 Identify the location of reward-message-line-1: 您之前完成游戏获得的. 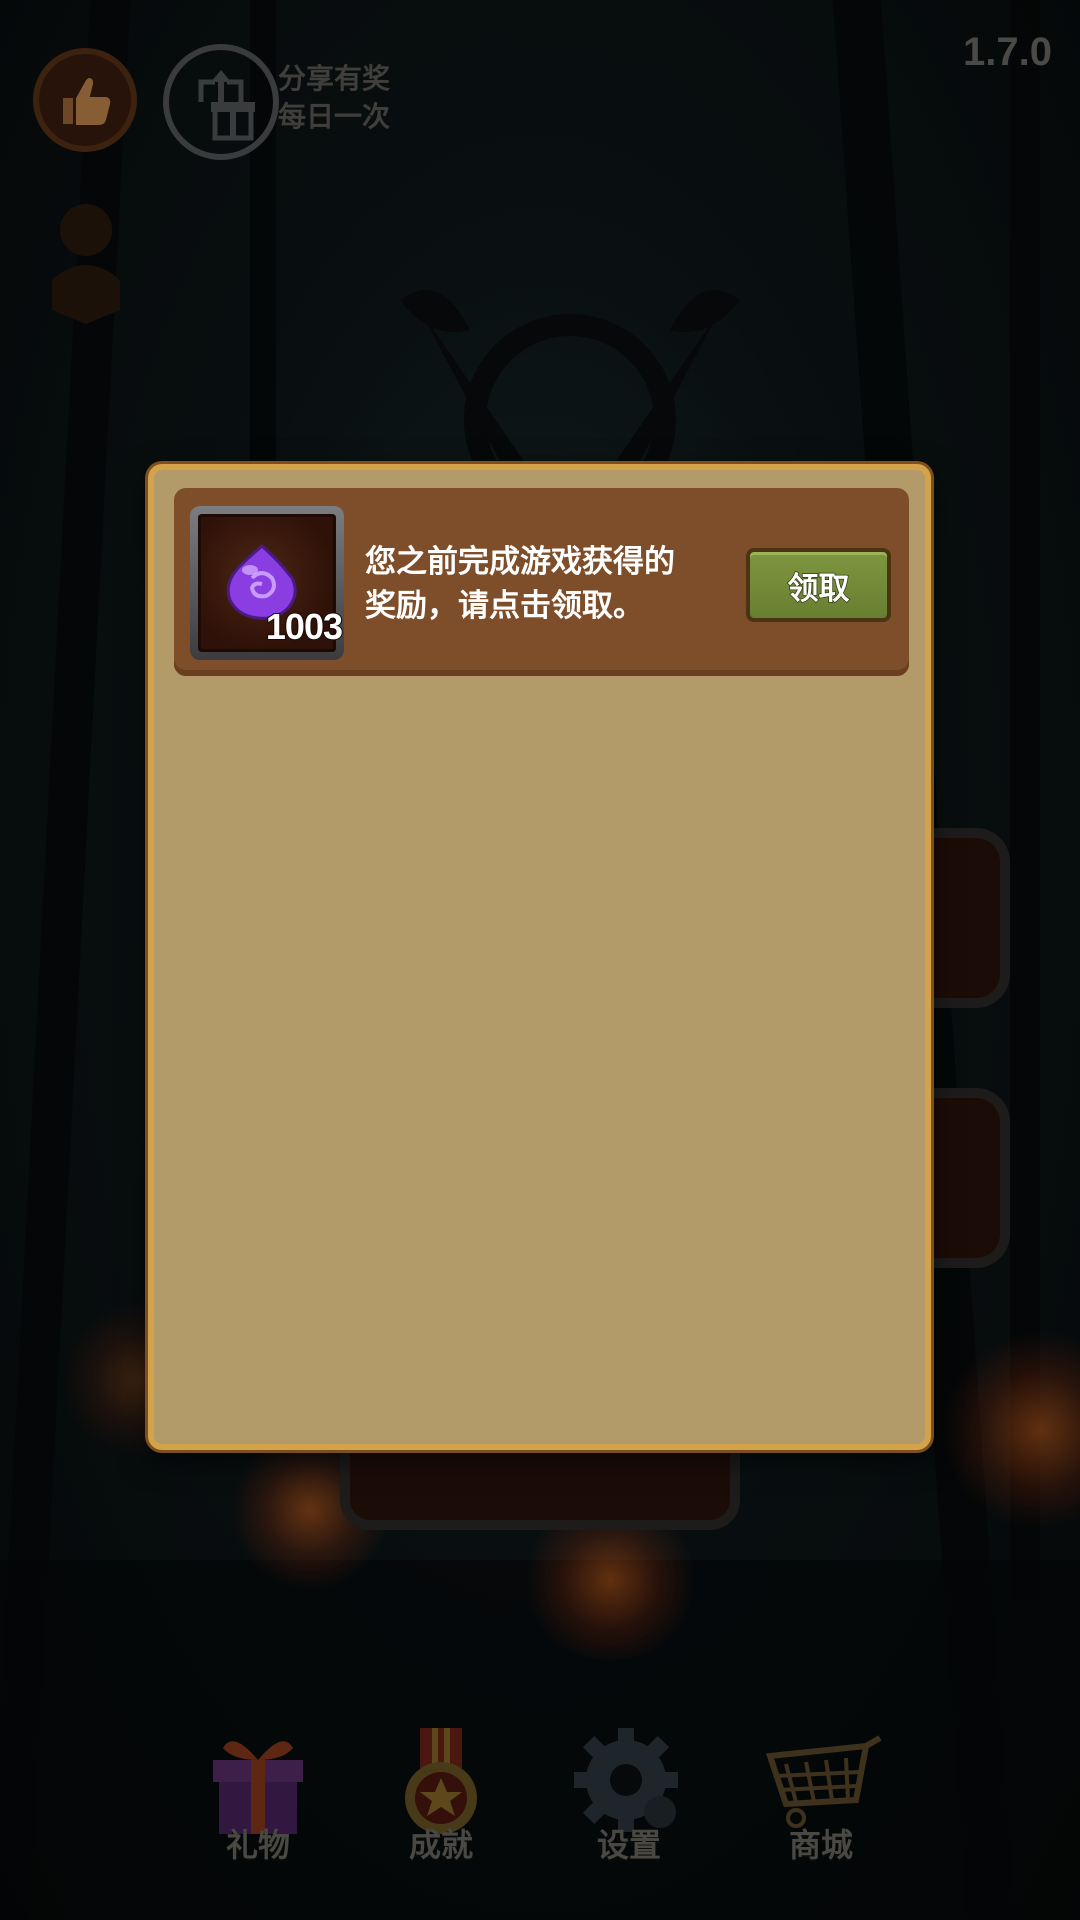
(520, 562).